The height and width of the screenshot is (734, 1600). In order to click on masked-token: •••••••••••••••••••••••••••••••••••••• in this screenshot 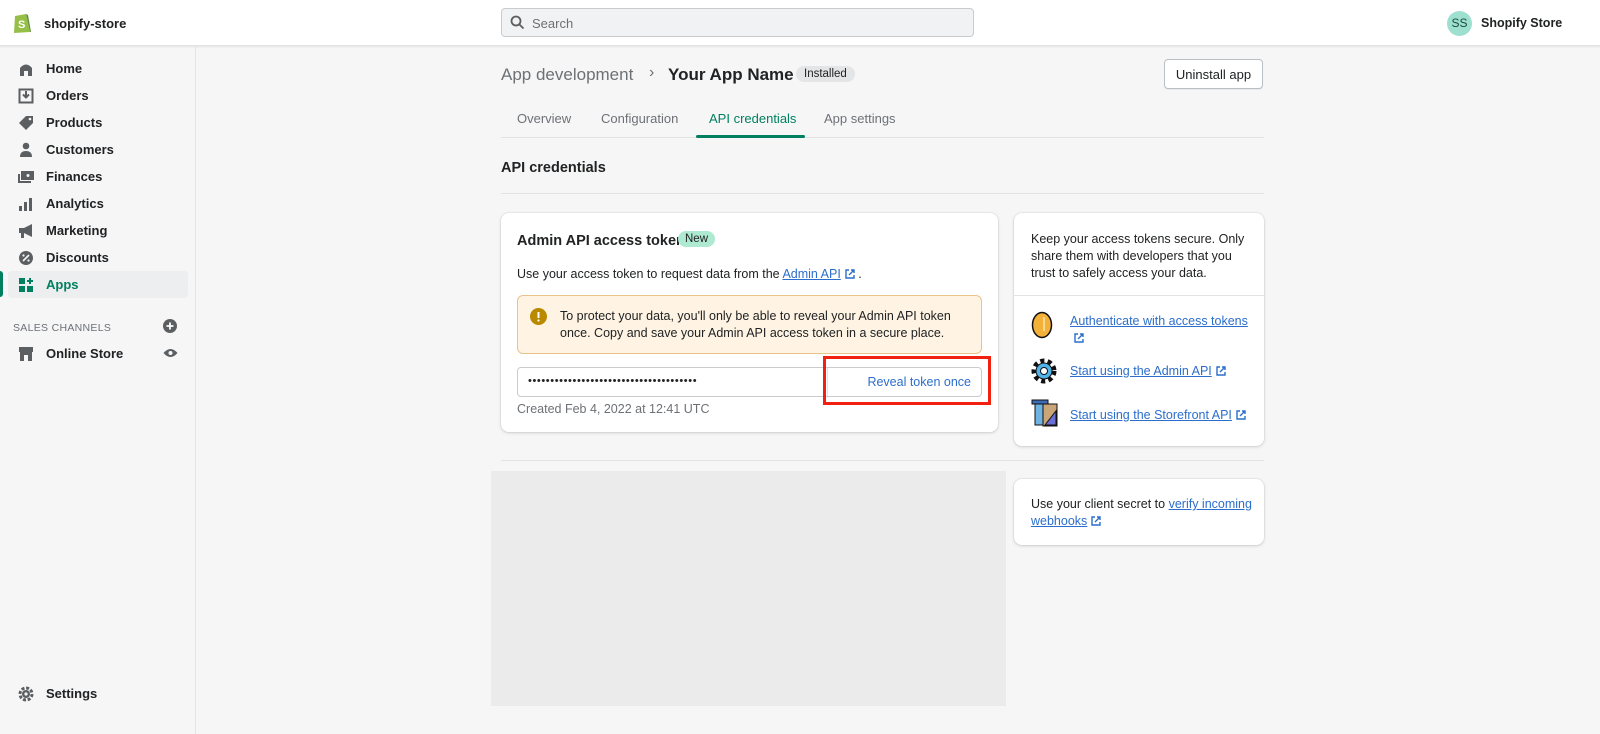, I will do `click(613, 381)`.